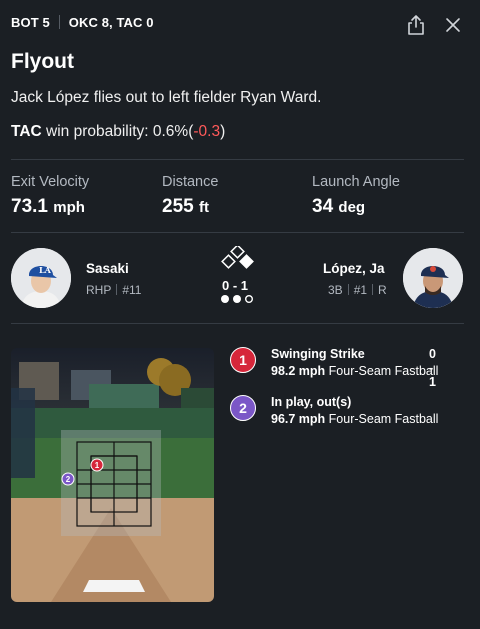 This screenshot has height=629, width=480. Describe the element at coordinates (190, 182) in the screenshot. I see `stat-label: Distance` at that location.